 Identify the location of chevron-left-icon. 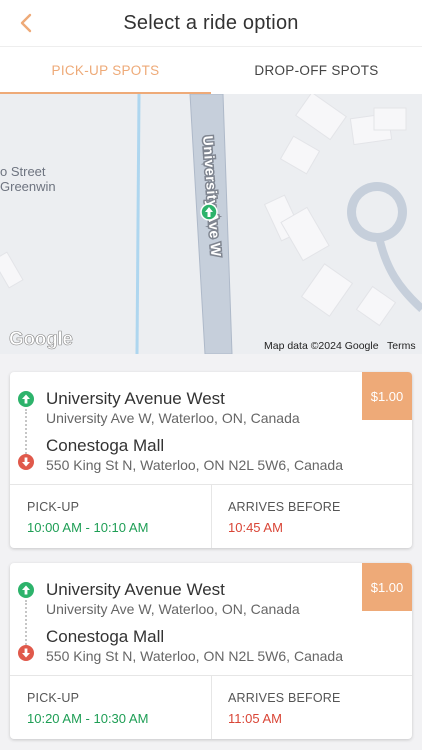
(26, 23).